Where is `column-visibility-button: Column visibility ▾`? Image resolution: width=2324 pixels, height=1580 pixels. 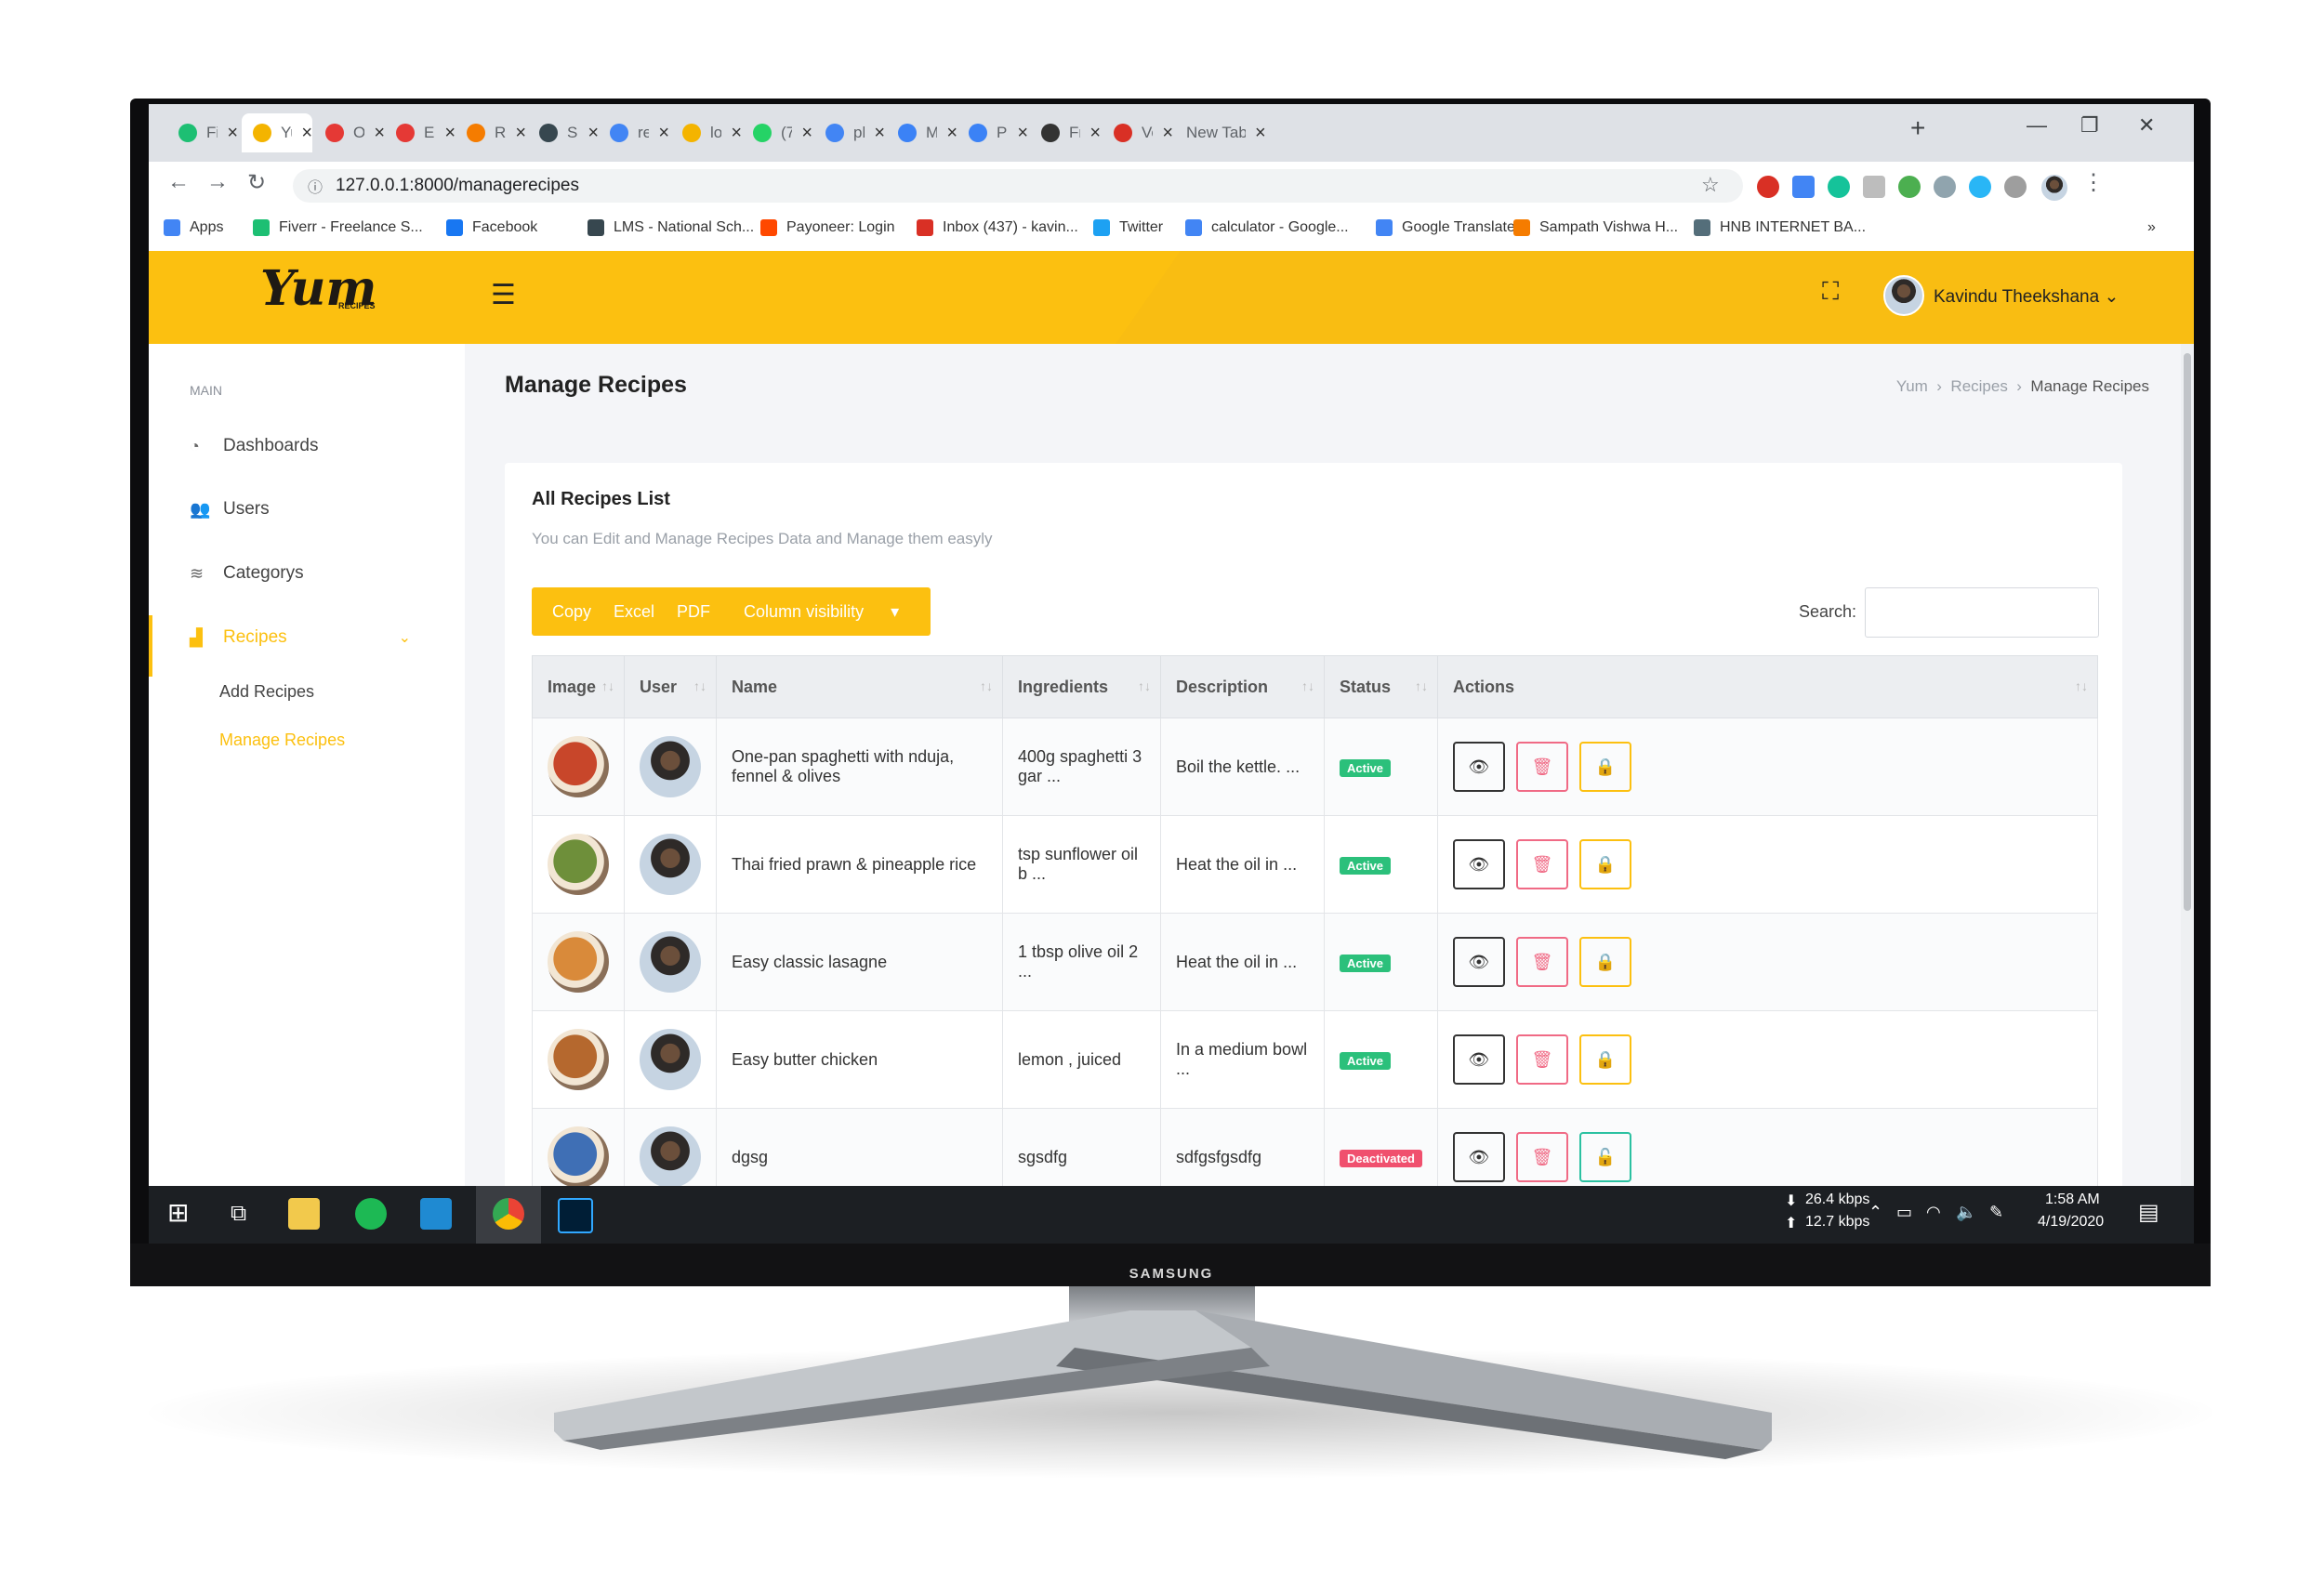
column-visibility-button: Column visibility ▾ is located at coordinates (821, 612).